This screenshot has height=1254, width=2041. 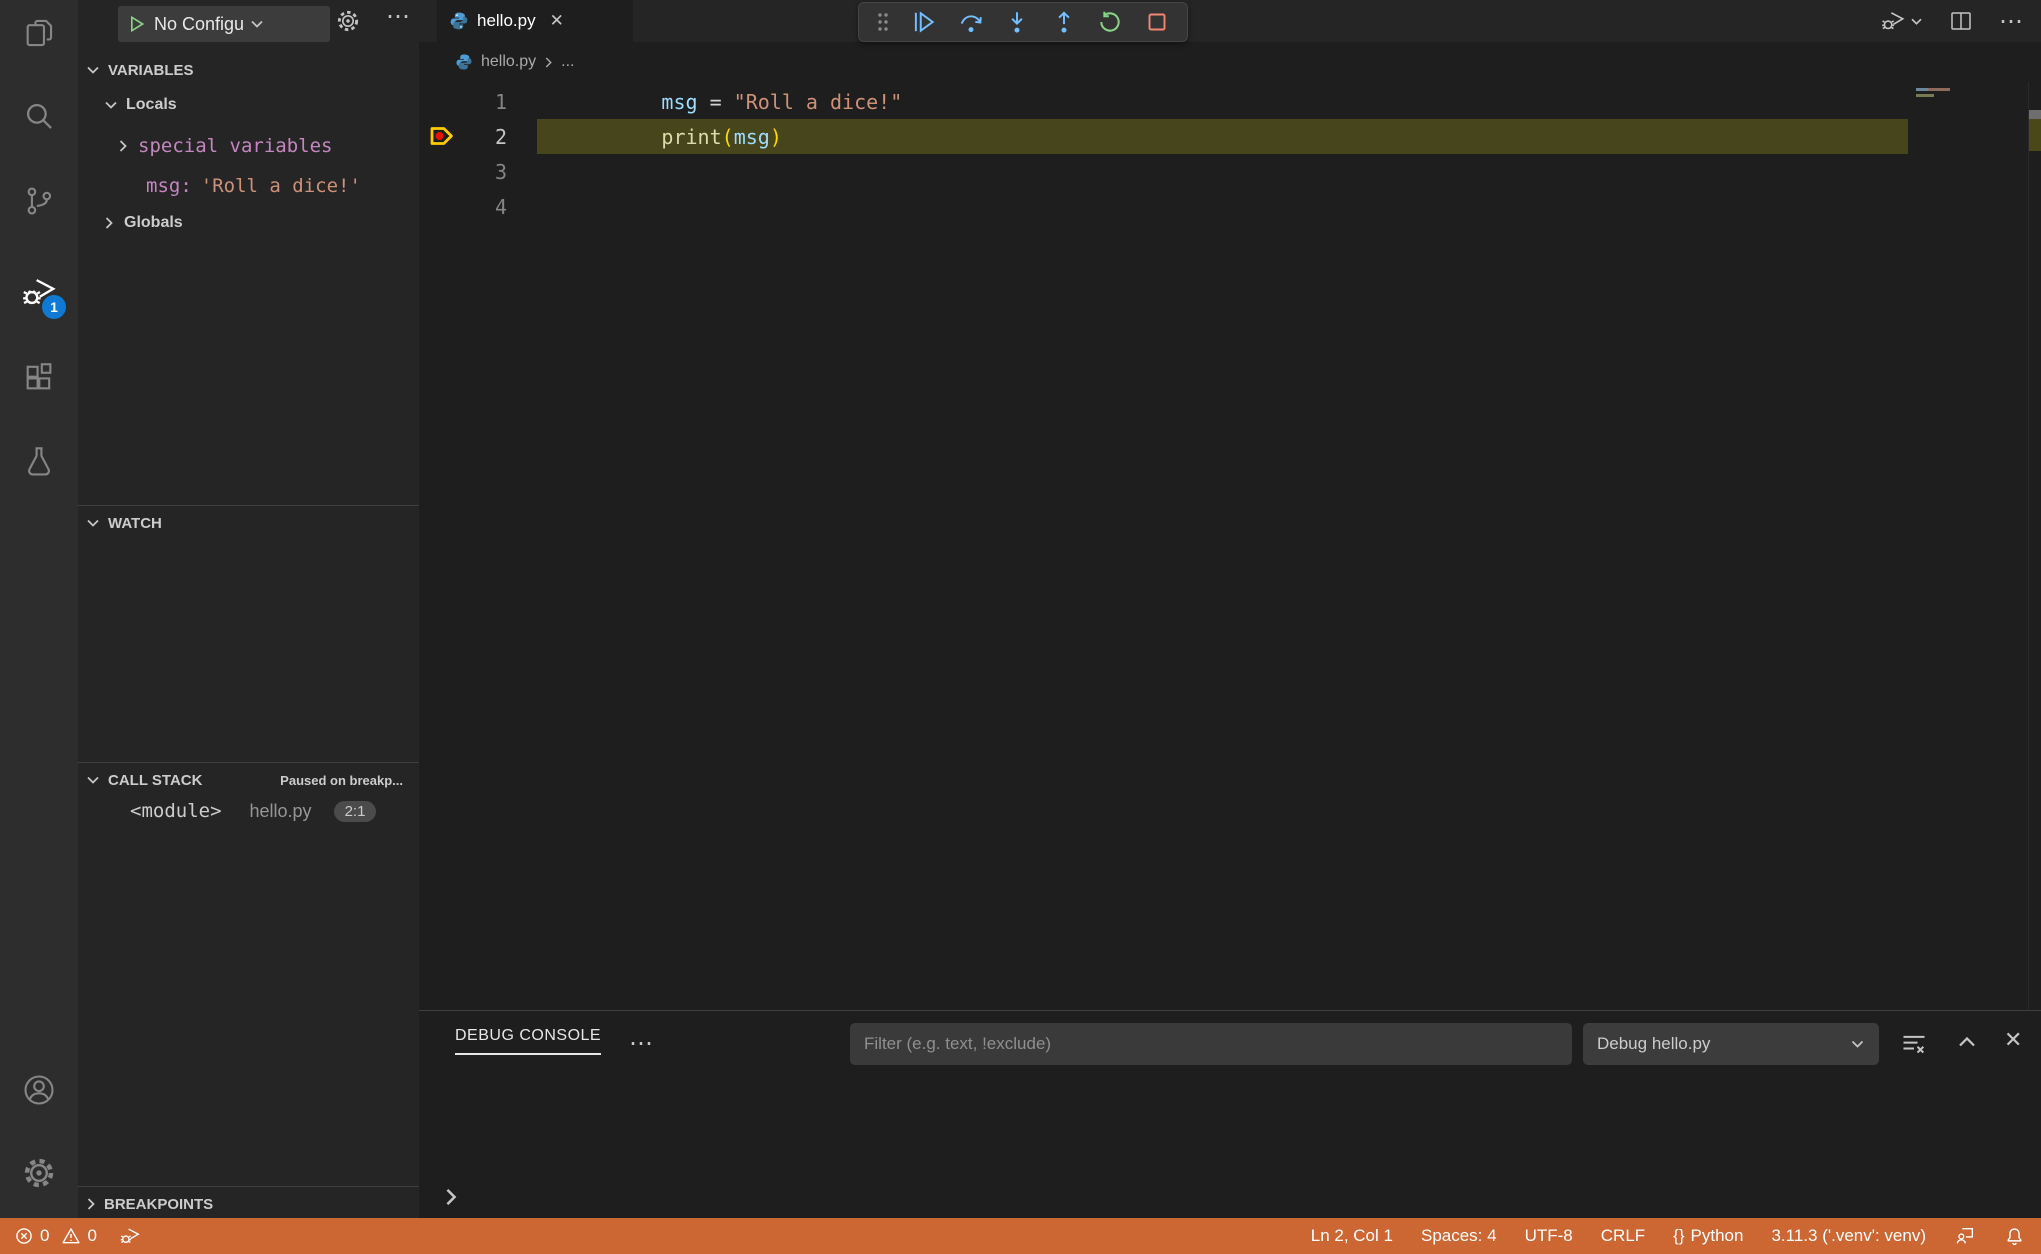 I want to click on encoding-setting: UTF-8, so click(x=1549, y=1236).